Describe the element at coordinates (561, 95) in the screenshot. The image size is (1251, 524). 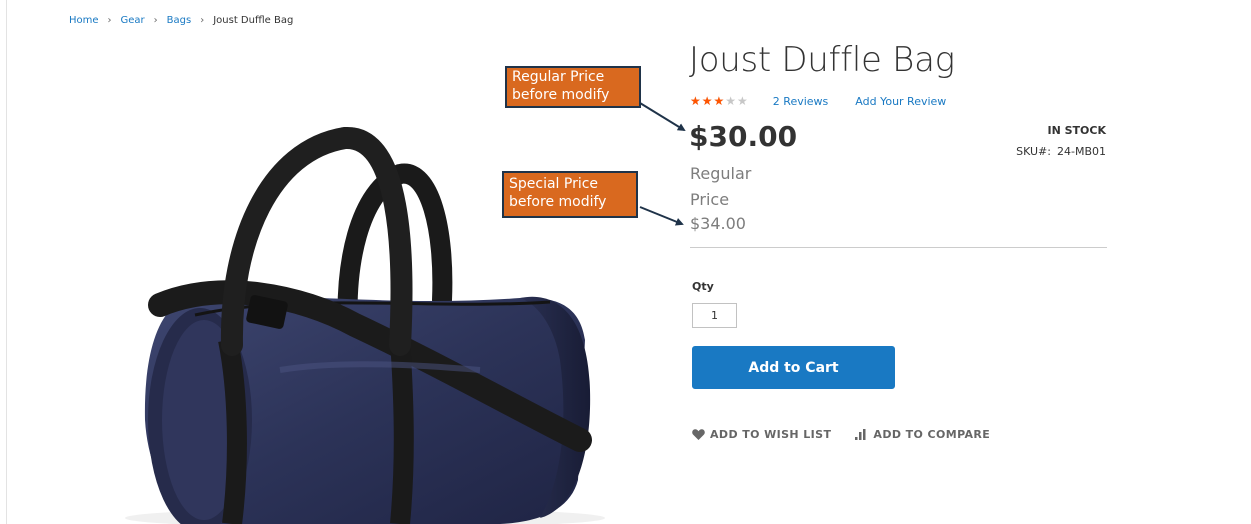
I see `annotation-regular-line2: before modify` at that location.